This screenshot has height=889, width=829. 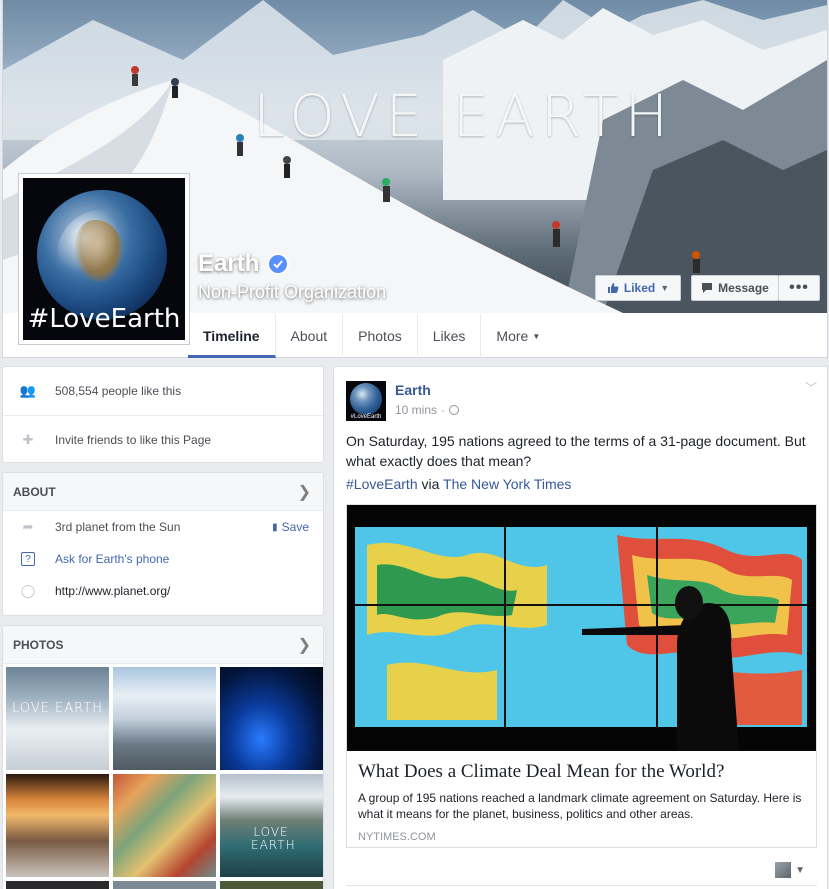 I want to click on photos-header: PHOTOS ❯, so click(x=163, y=645).